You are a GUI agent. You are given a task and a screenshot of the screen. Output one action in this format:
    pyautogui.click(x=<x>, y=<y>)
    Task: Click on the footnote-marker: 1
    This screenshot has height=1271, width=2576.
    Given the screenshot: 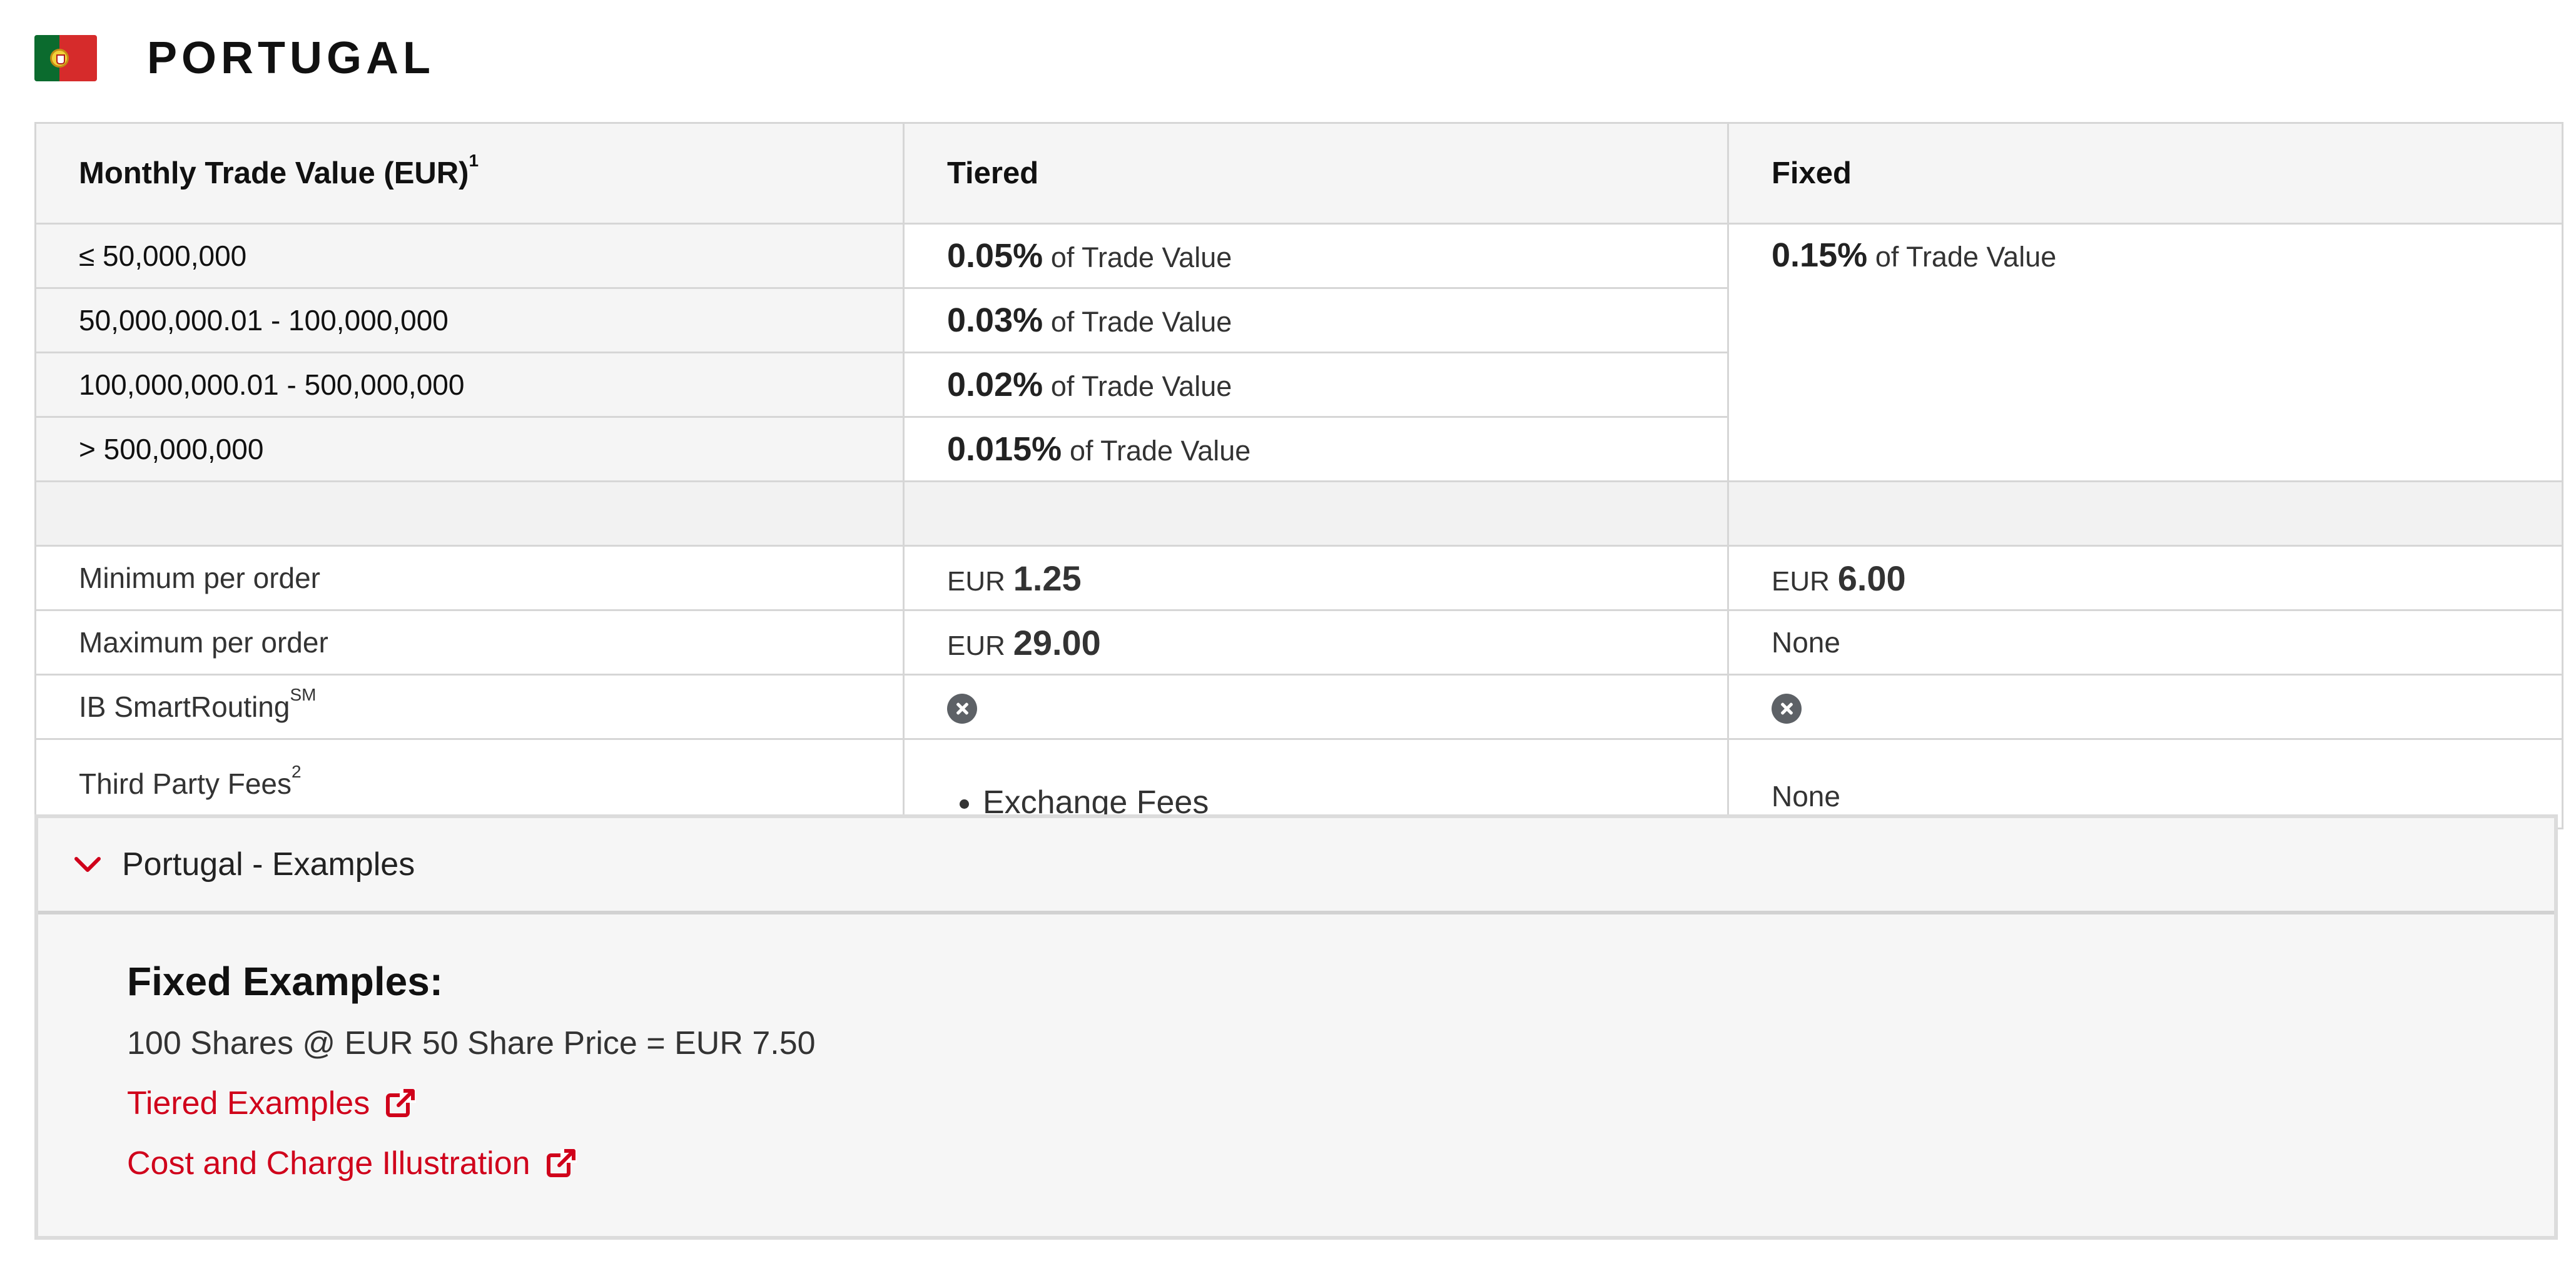 What is the action you would take?
    pyautogui.click(x=474, y=160)
    